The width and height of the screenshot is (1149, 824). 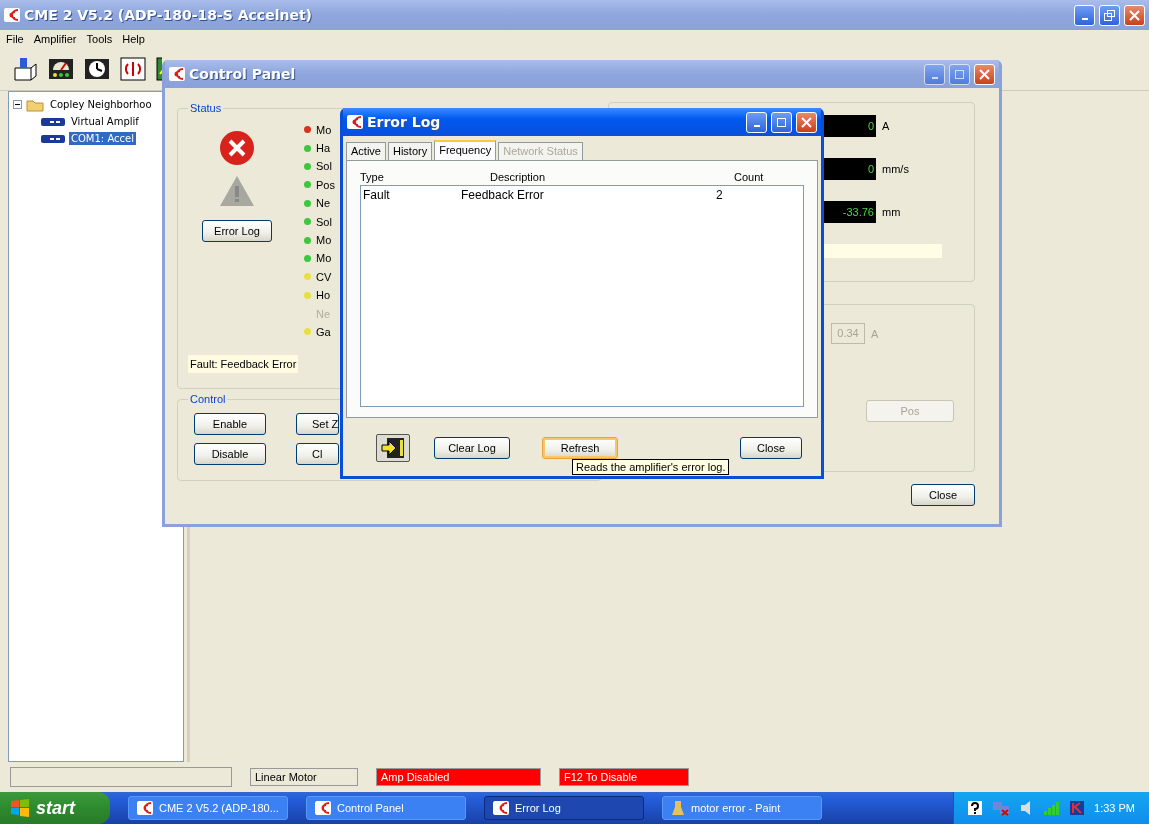 I want to click on error-icon, so click(x=237, y=148).